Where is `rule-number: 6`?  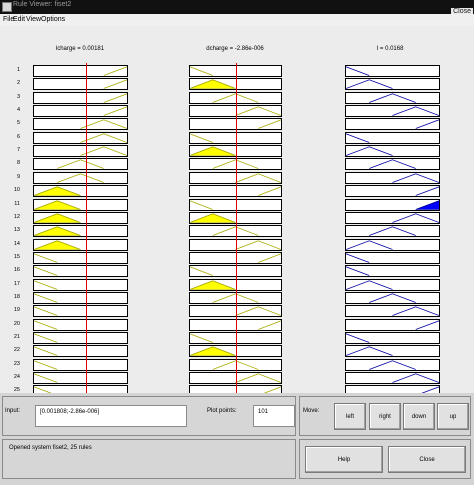
rule-number: 6 is located at coordinates (18, 136).